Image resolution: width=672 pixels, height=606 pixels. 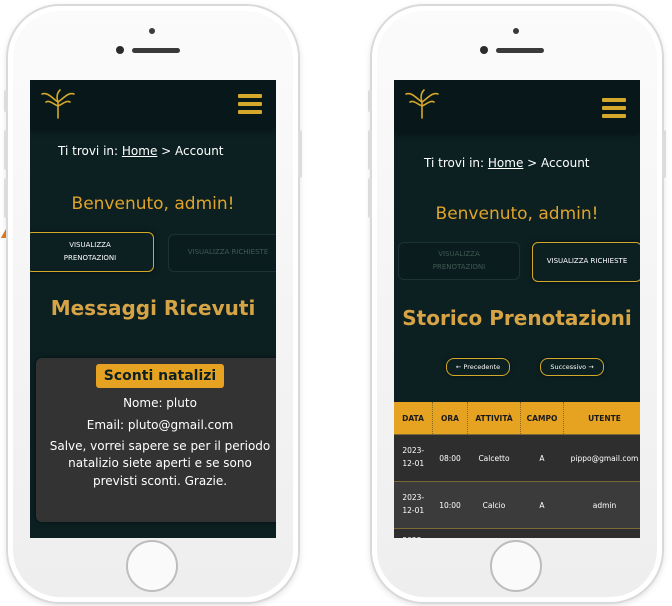 What do you see at coordinates (517, 318) in the screenshot?
I see `section-title: Storico Prenotazioni` at bounding box center [517, 318].